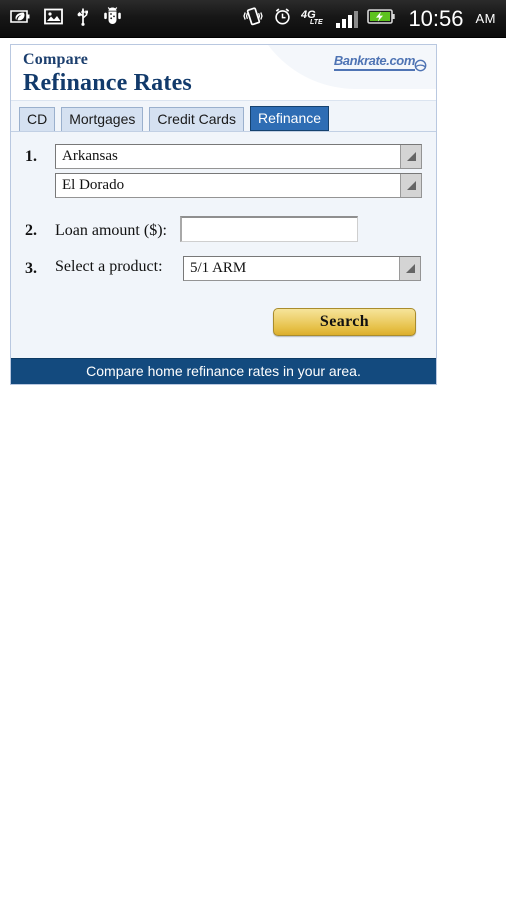  What do you see at coordinates (20, 19) in the screenshot?
I see `power-saver-leaf-icon` at bounding box center [20, 19].